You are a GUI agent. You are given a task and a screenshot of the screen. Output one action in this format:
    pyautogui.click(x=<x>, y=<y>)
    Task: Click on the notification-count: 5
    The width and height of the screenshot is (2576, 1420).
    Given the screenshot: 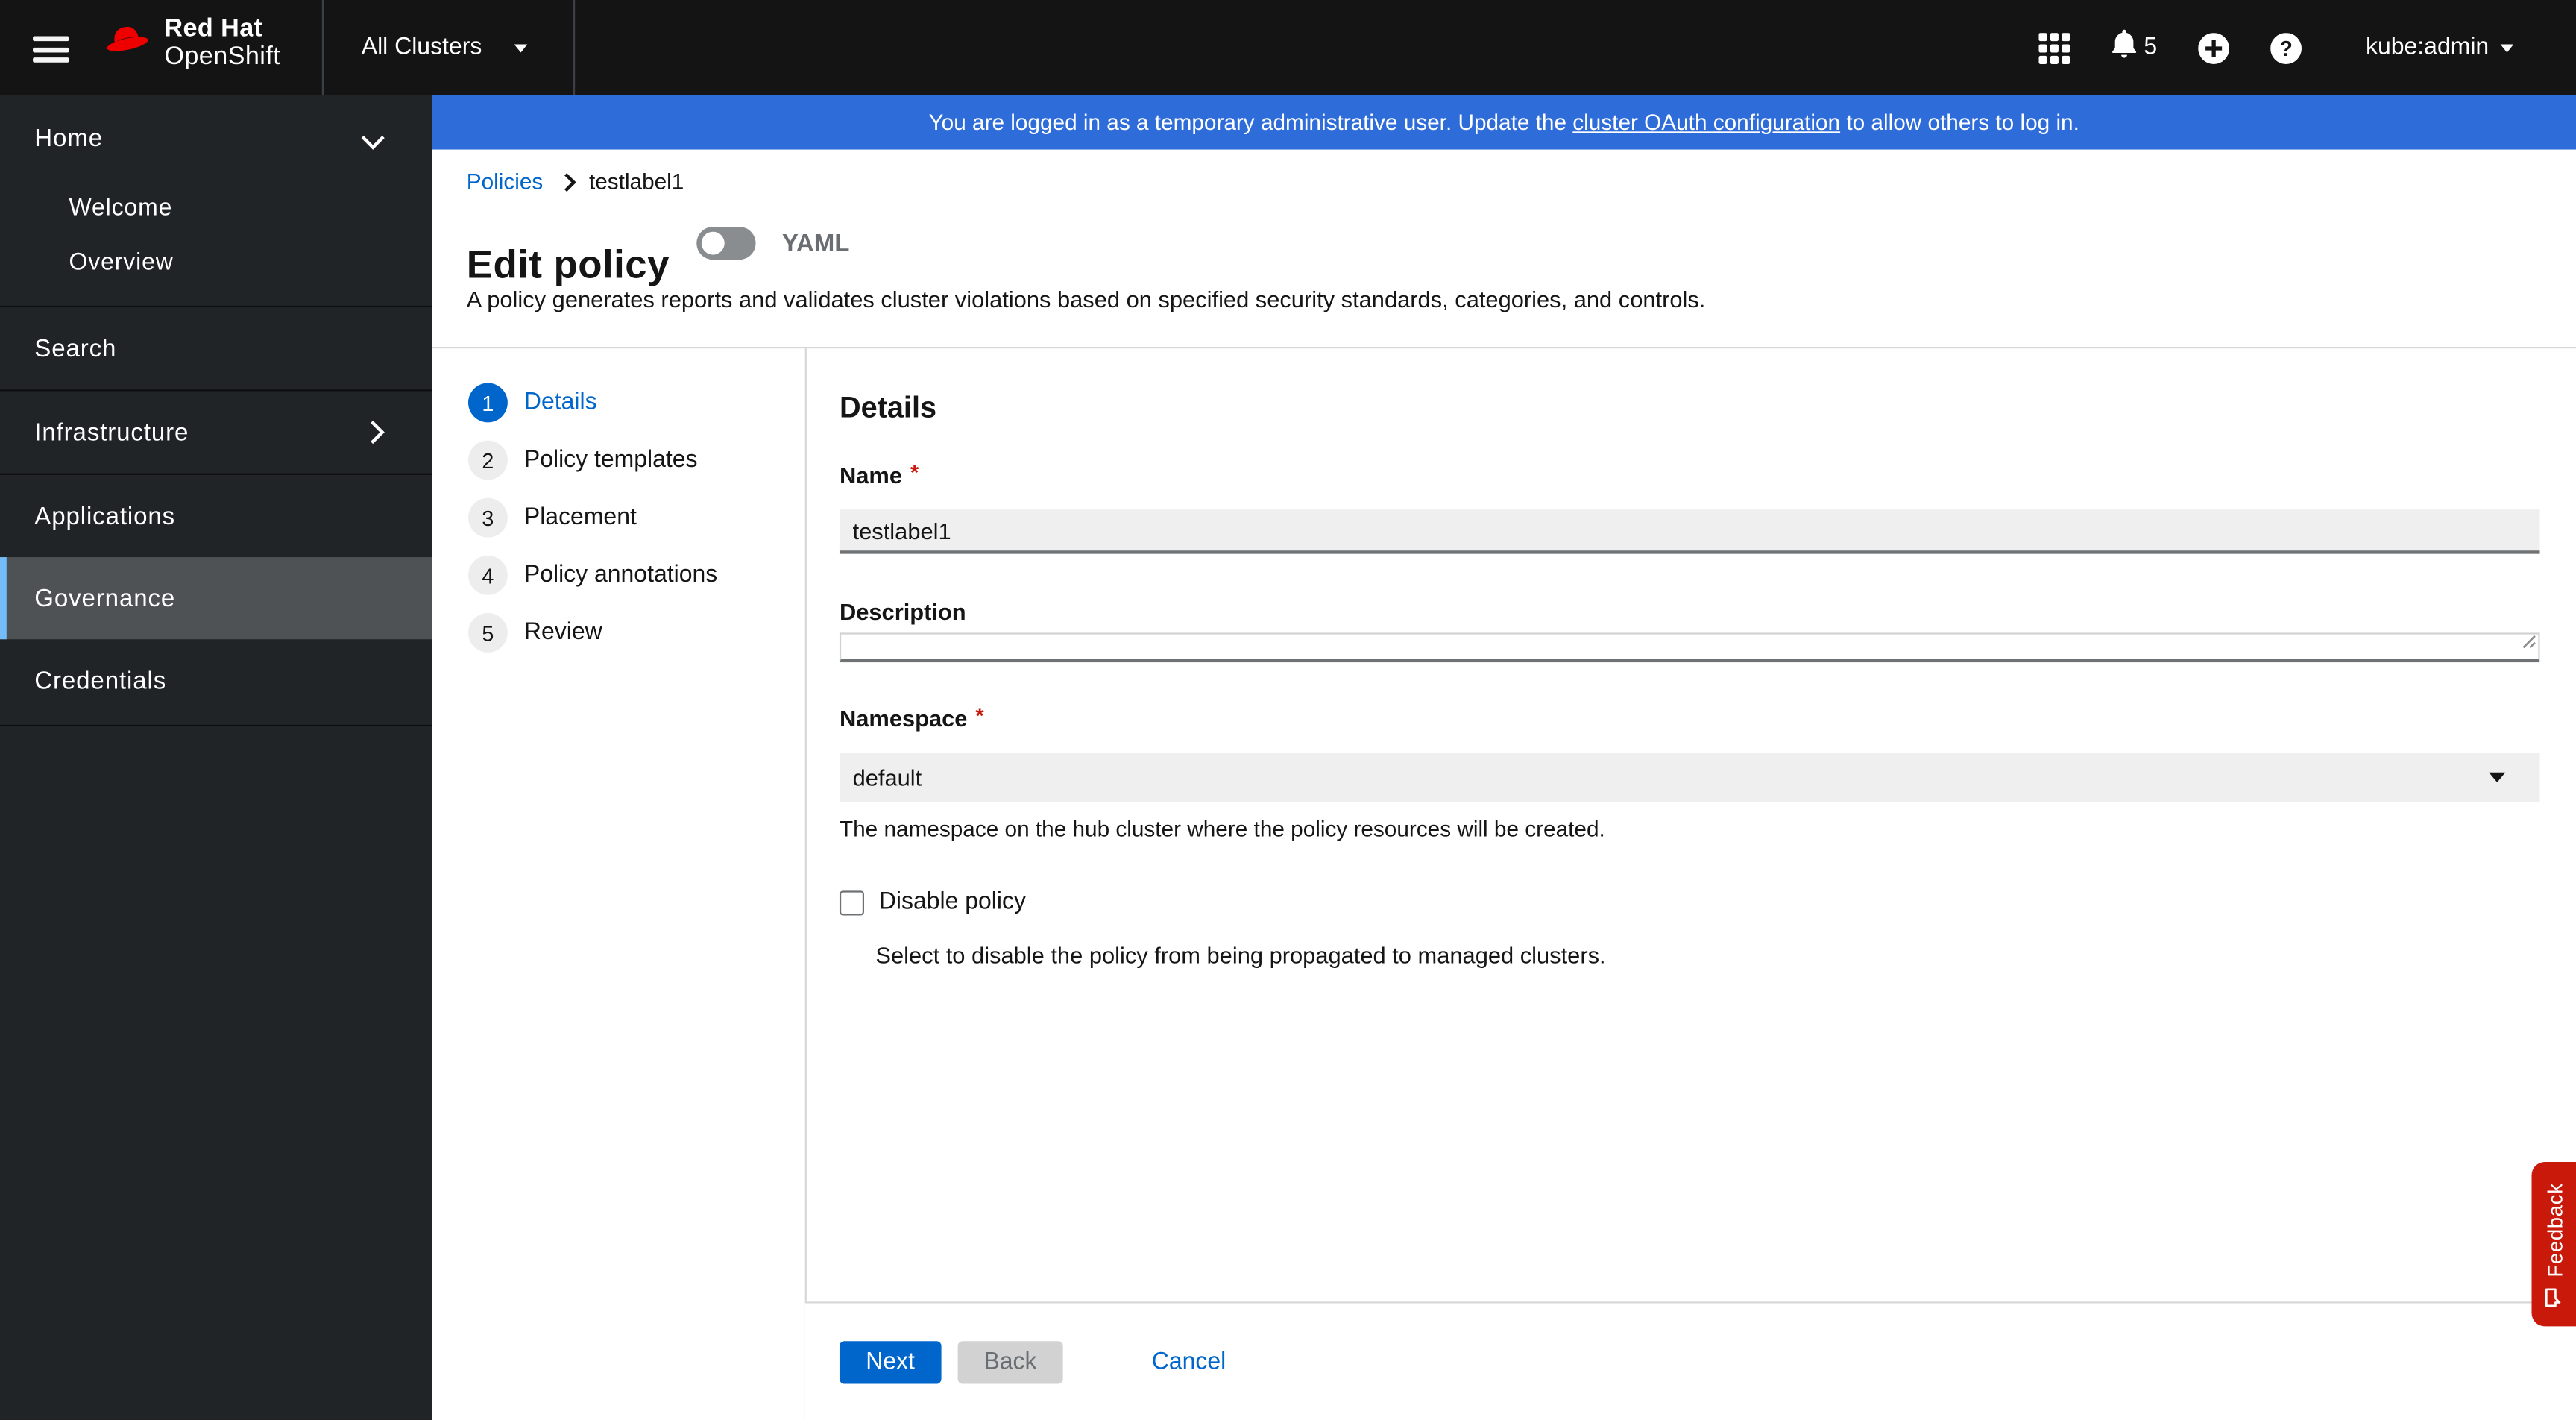 What is the action you would take?
    pyautogui.click(x=2151, y=47)
    